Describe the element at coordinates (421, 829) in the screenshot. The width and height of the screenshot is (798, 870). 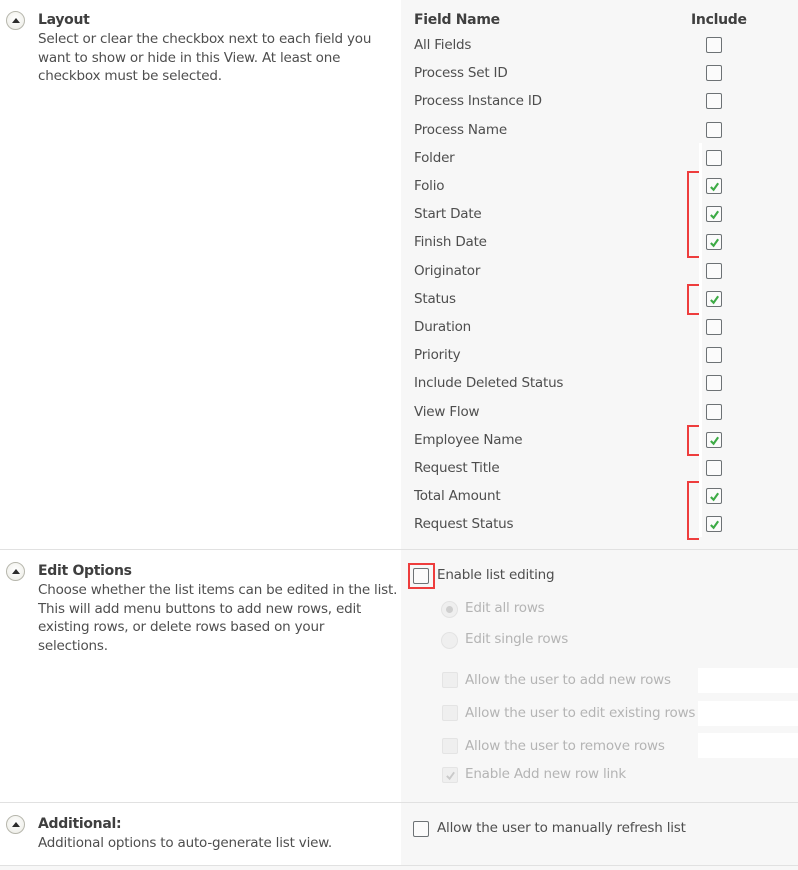
I see `manual-refresh-checkbox` at that location.